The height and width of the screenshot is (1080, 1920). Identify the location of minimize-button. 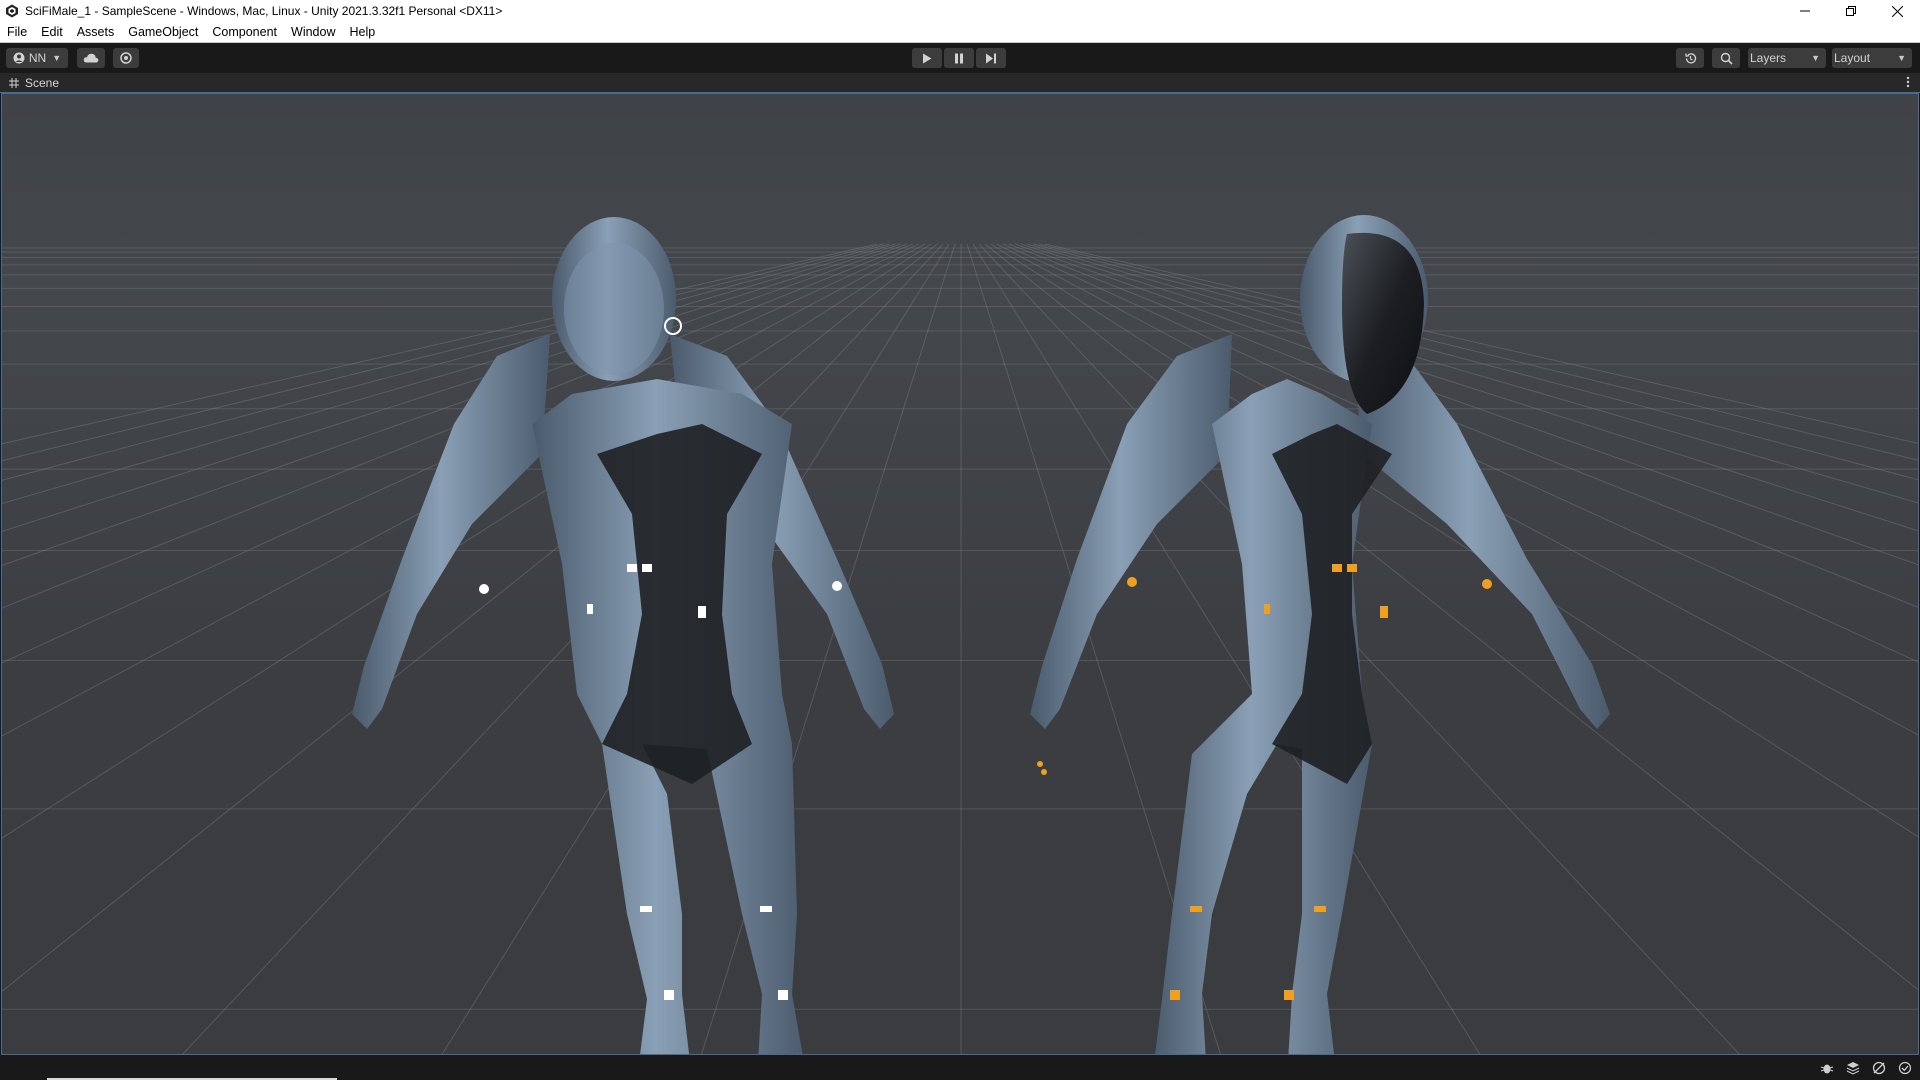
(1805, 11).